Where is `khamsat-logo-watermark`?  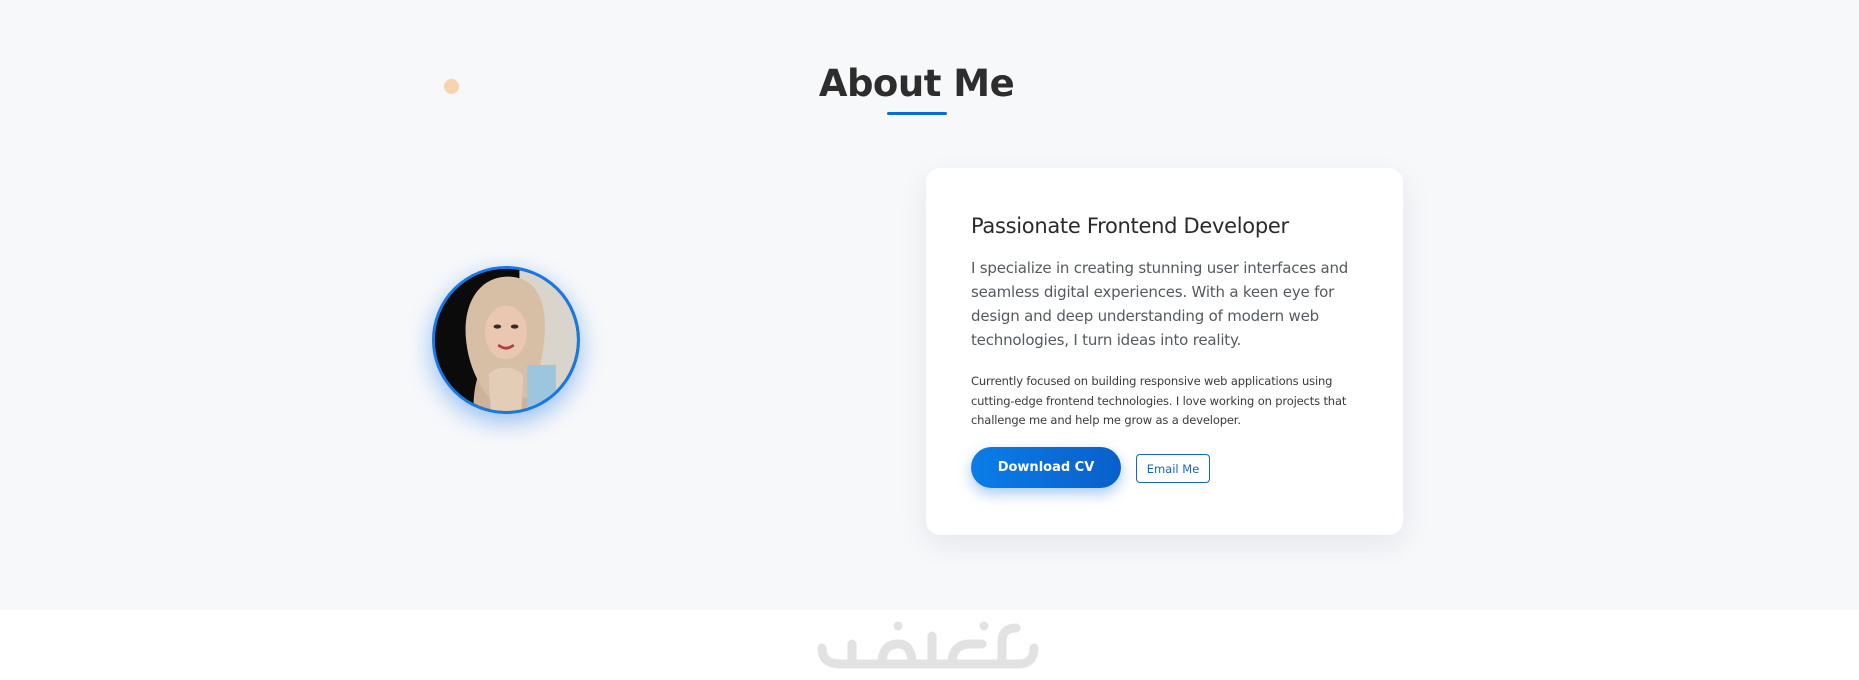
khamsat-logo-watermark is located at coordinates (928, 645).